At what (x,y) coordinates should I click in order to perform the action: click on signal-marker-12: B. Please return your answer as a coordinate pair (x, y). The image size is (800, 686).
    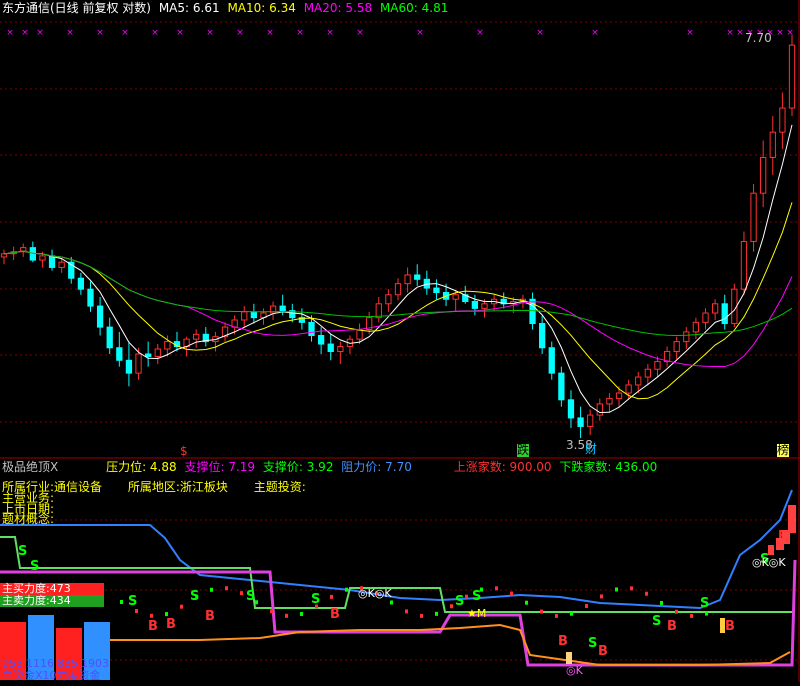
    Looking at the image, I should click on (563, 641).